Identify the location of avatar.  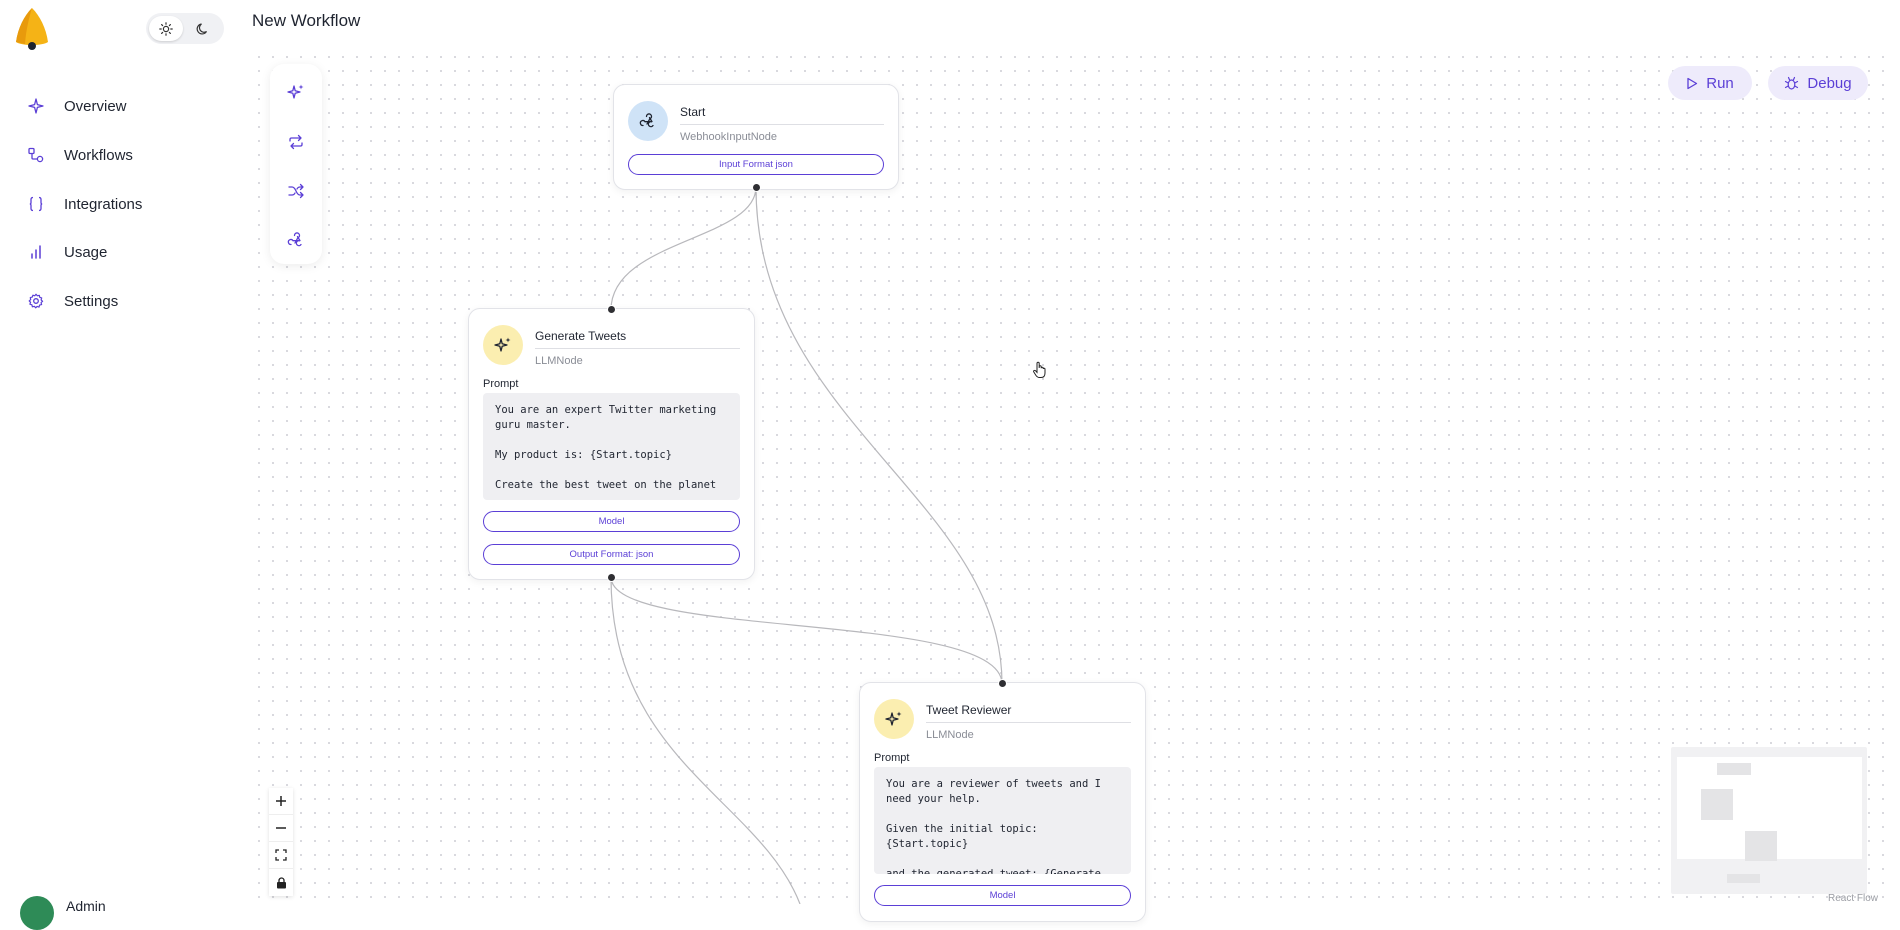
(37, 913).